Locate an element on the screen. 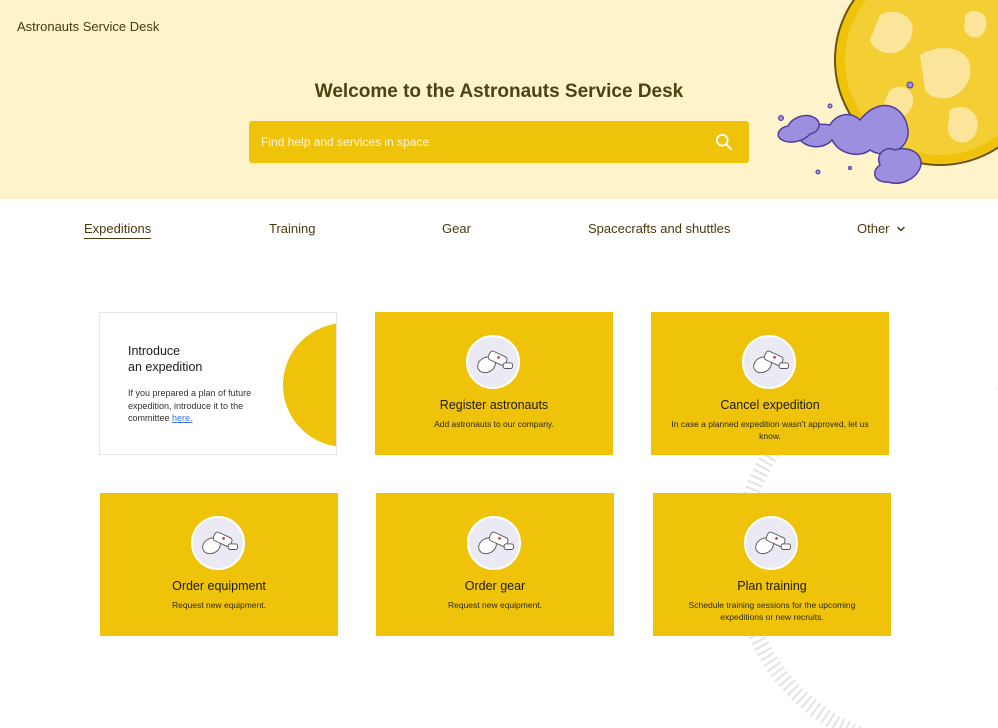 The image size is (998, 728). card-title: Cancel expedition is located at coordinates (770, 405).